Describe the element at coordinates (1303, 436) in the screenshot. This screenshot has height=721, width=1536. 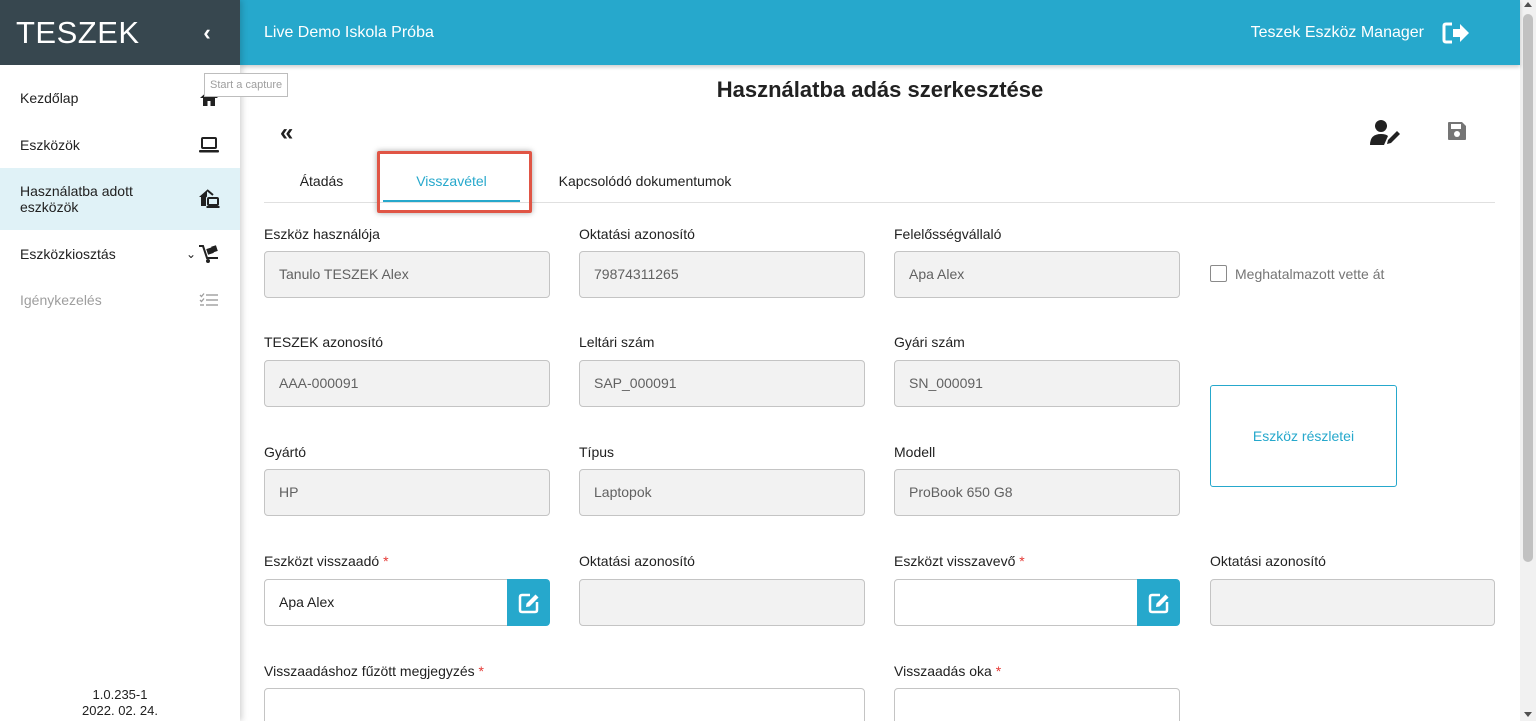
I see `device-details-button: Eszköz részletei` at that location.